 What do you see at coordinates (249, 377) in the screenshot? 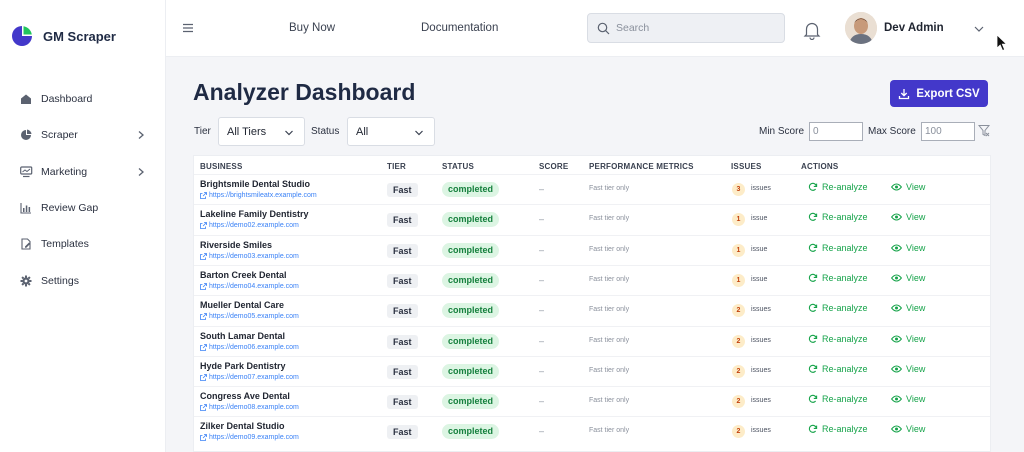
I see `business-url-link: https://demo07.example.com` at bounding box center [249, 377].